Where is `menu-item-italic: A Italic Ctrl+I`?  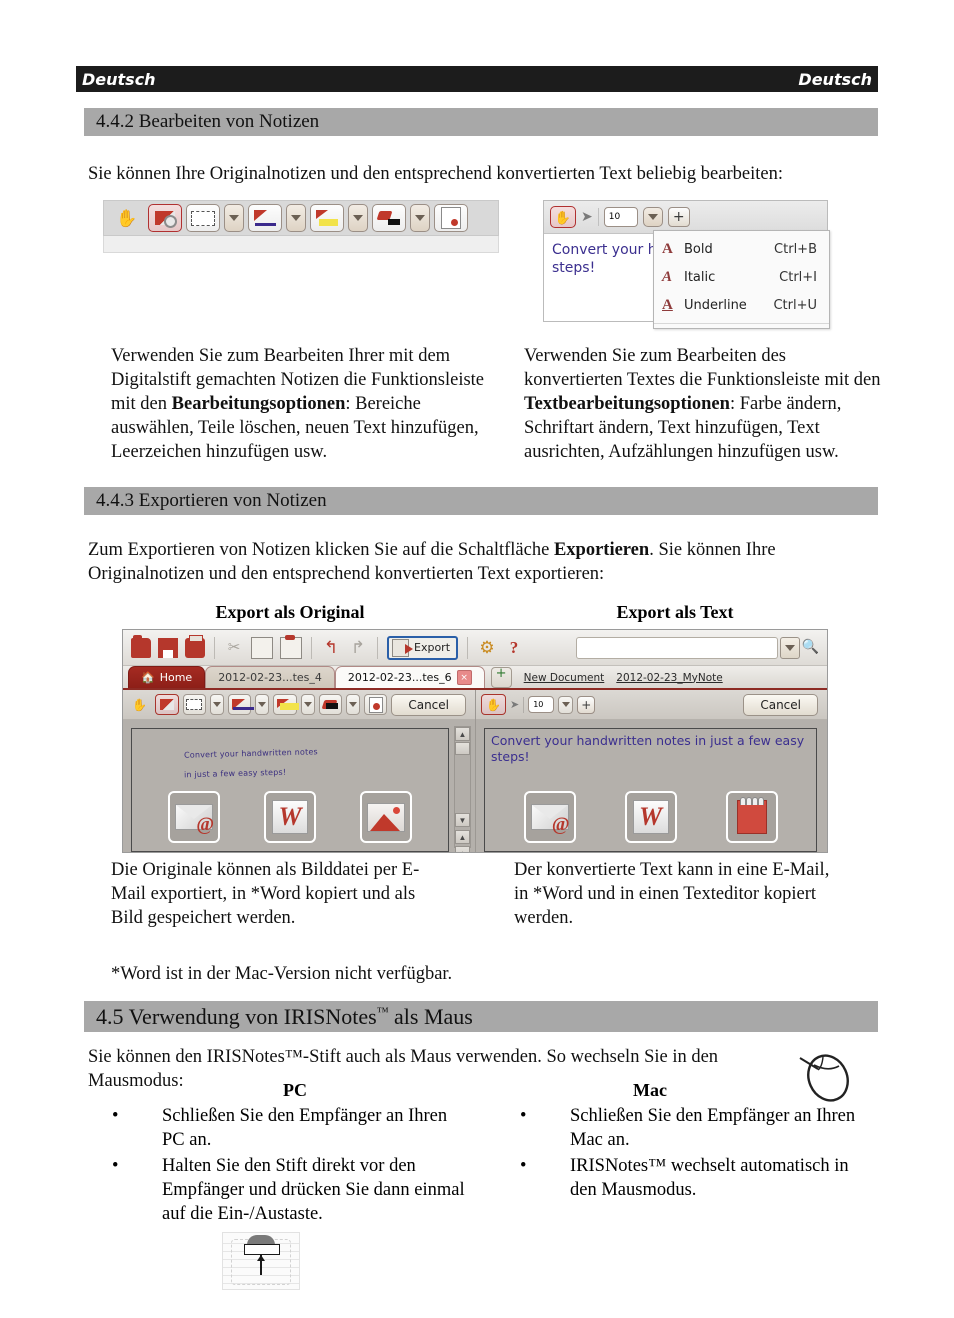 menu-item-italic: A Italic Ctrl+I is located at coordinates (741, 277).